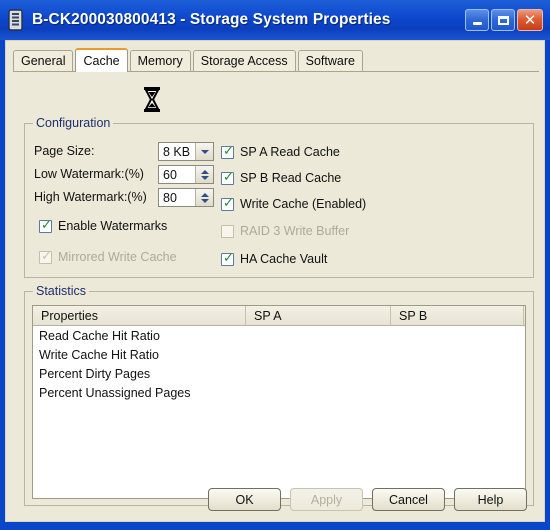 The width and height of the screenshot is (550, 530). I want to click on hourglass-cursor, so click(152, 99).